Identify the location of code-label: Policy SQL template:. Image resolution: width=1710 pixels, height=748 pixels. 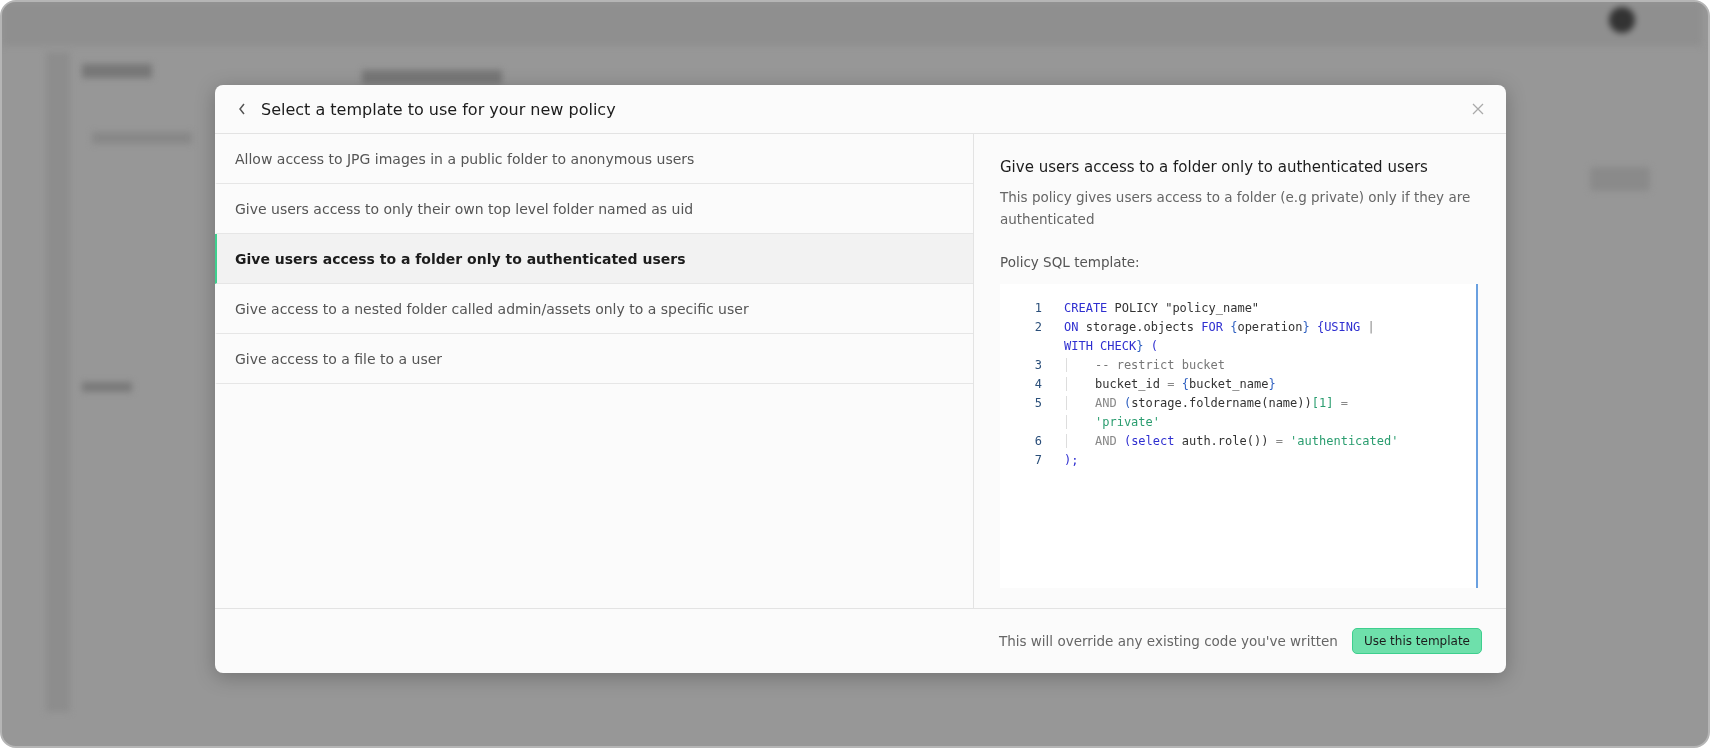
(1070, 262).